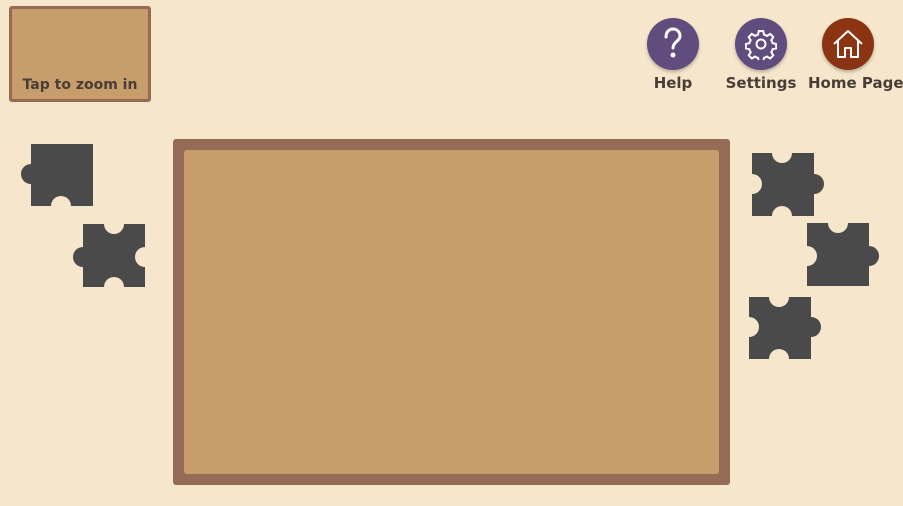 The height and width of the screenshot is (506, 903). Describe the element at coordinates (761, 83) in the screenshot. I see `settings-label: Settings` at that location.